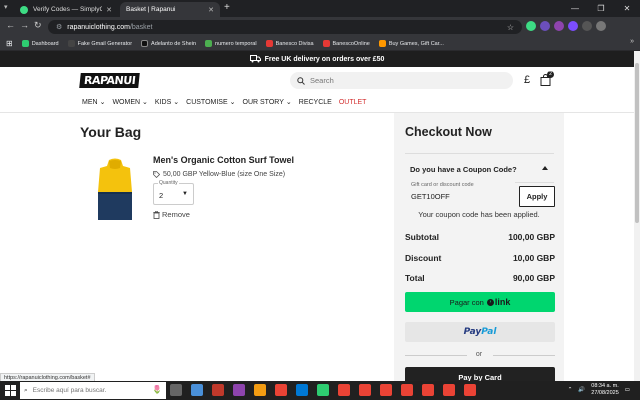  Describe the element at coordinates (480, 237) in the screenshot. I see `subtotal-row: Subtotal 100,00 GBP` at that location.